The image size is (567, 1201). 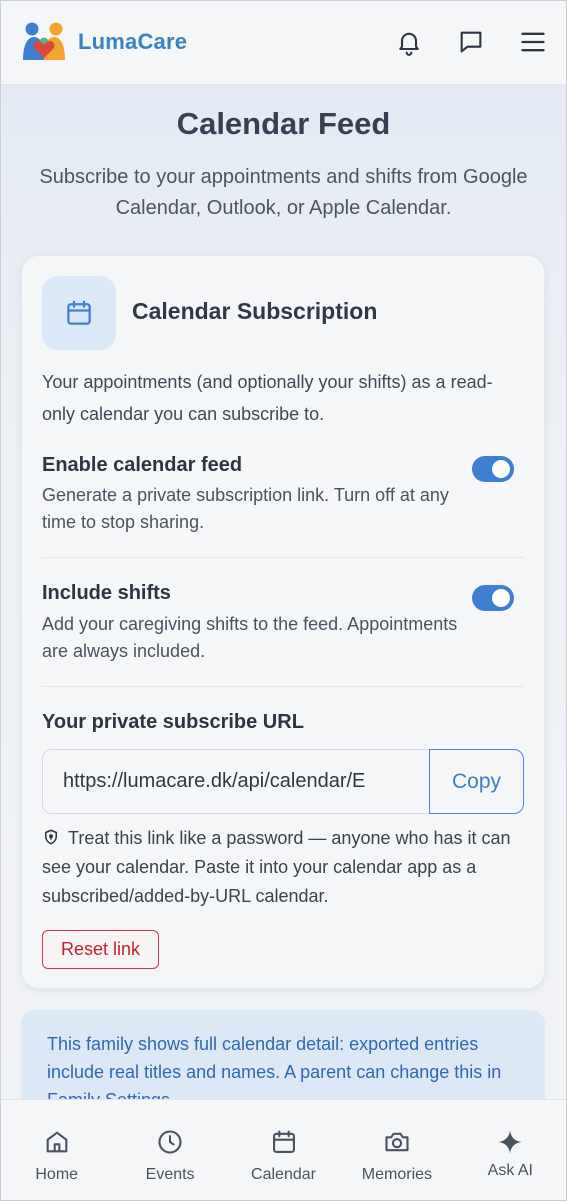 I want to click on nav-item-events: Events, so click(x=169, y=1150).